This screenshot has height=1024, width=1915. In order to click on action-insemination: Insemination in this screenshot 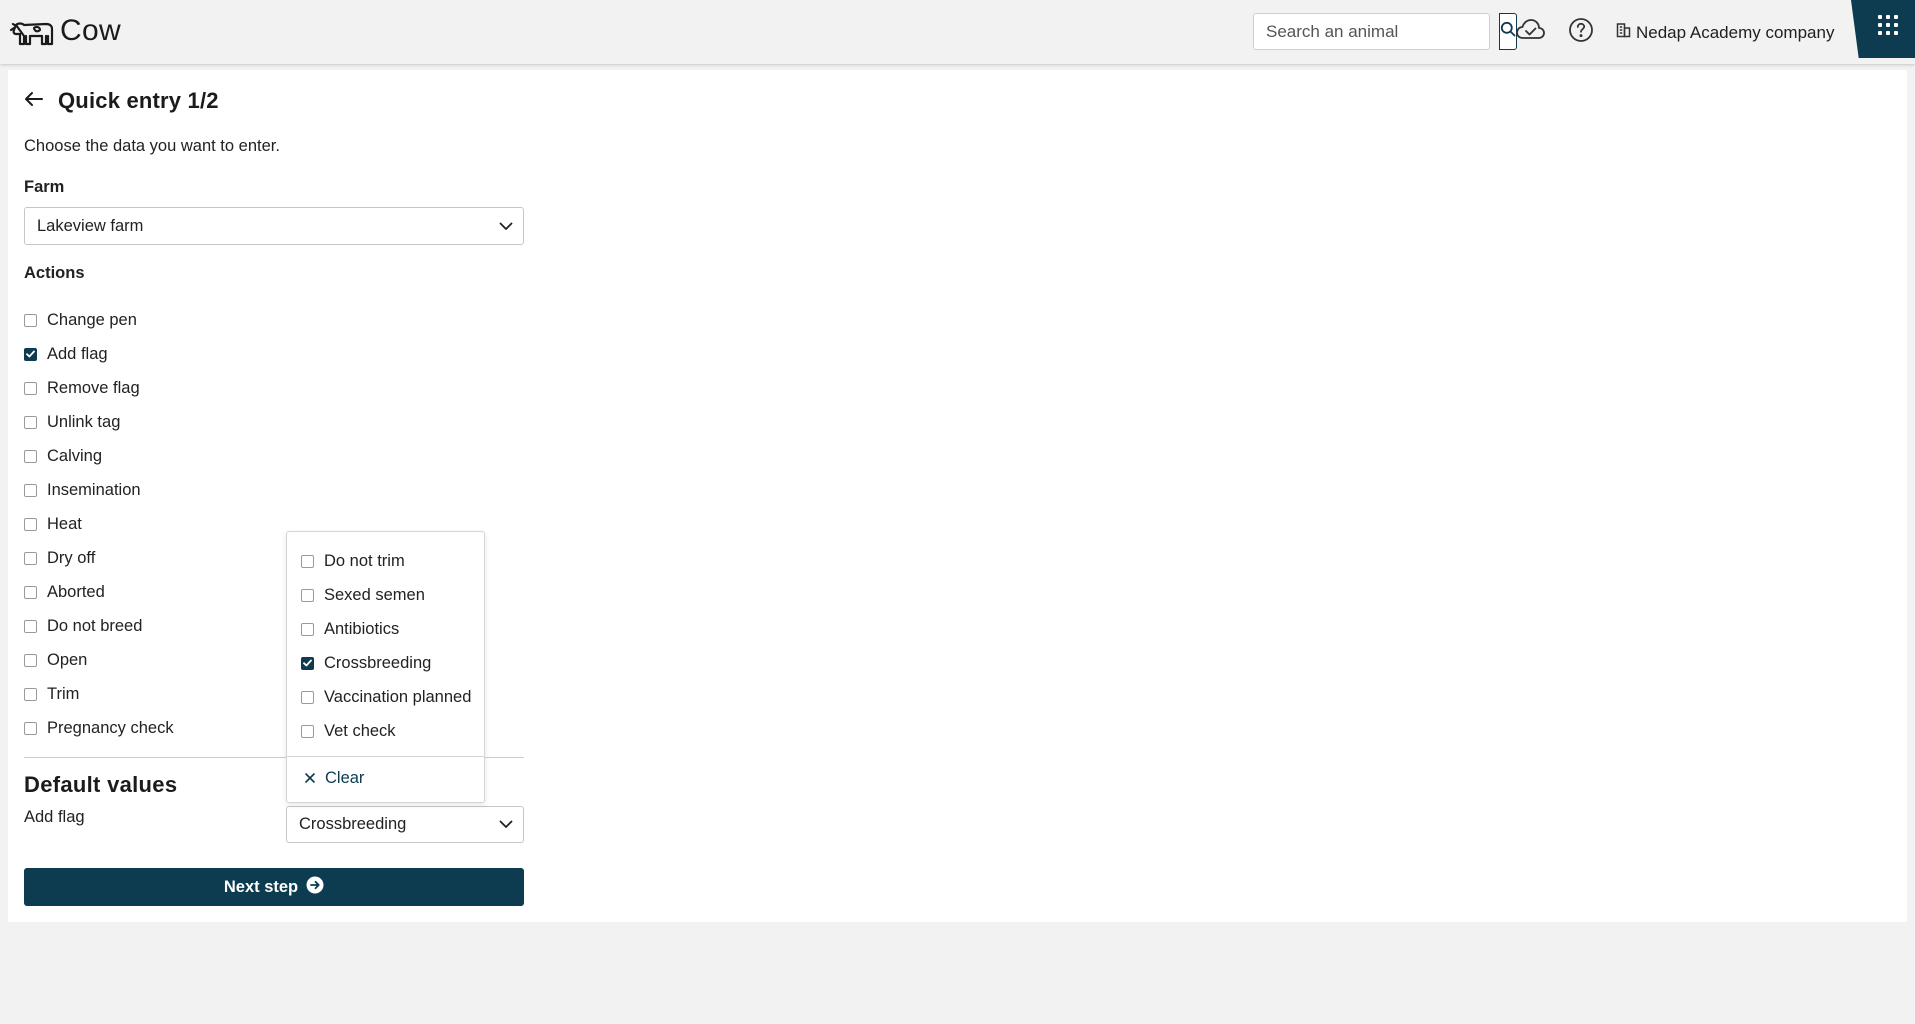, I will do `click(99, 490)`.